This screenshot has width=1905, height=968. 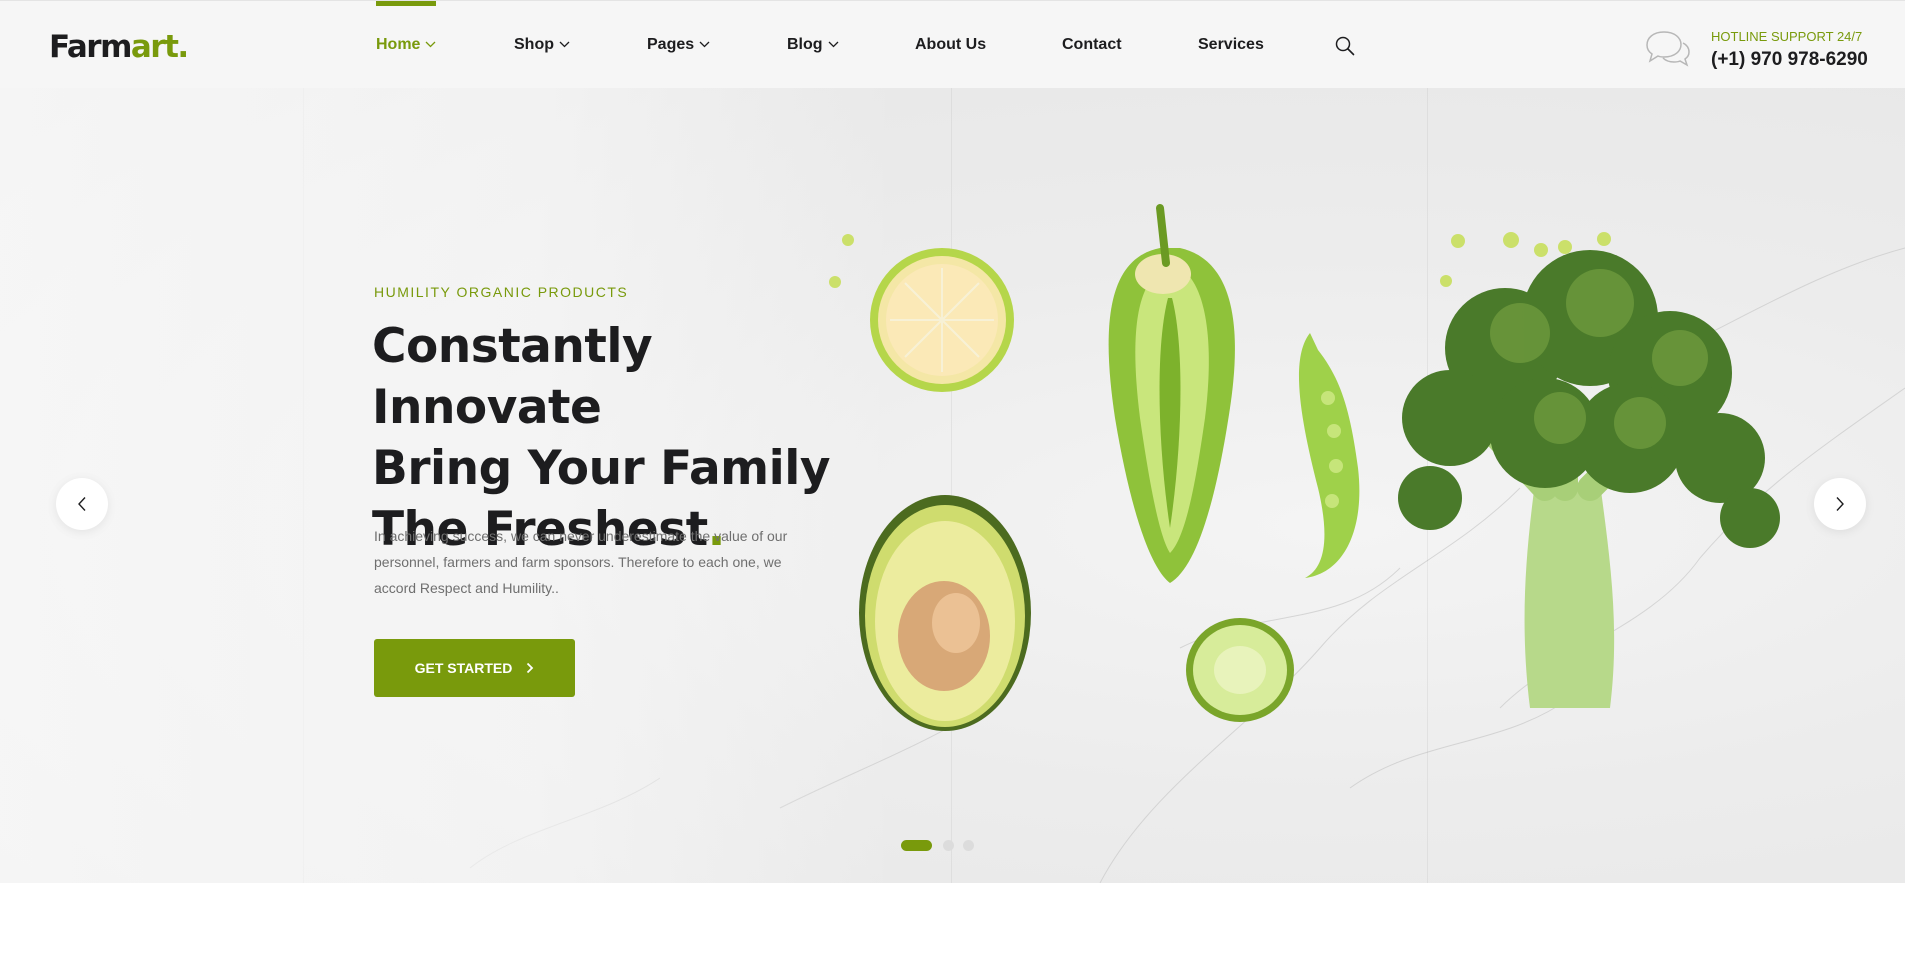 I want to click on nav-item-label: Pages, so click(x=671, y=44).